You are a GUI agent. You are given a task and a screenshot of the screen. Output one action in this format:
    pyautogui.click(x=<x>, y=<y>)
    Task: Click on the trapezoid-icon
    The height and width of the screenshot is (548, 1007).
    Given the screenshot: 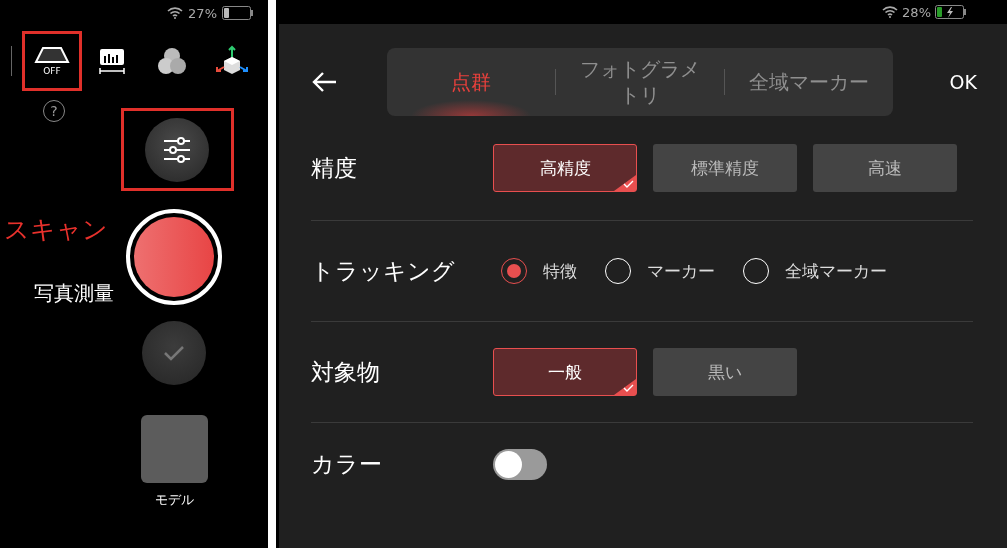 What is the action you would take?
    pyautogui.click(x=52, y=55)
    